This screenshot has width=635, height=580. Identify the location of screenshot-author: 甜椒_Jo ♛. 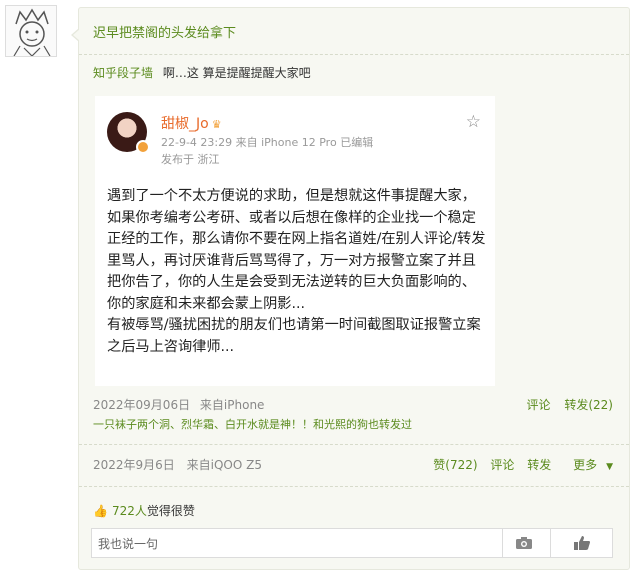
(191, 123).